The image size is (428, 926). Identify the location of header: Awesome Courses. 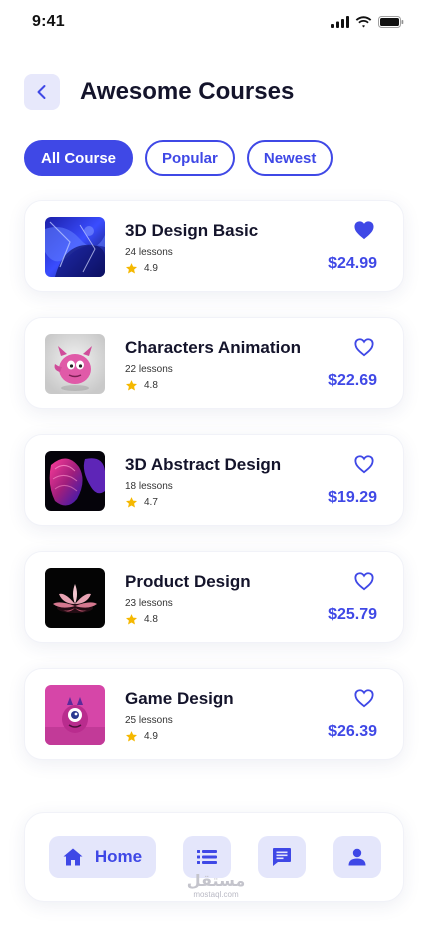
(159, 92).